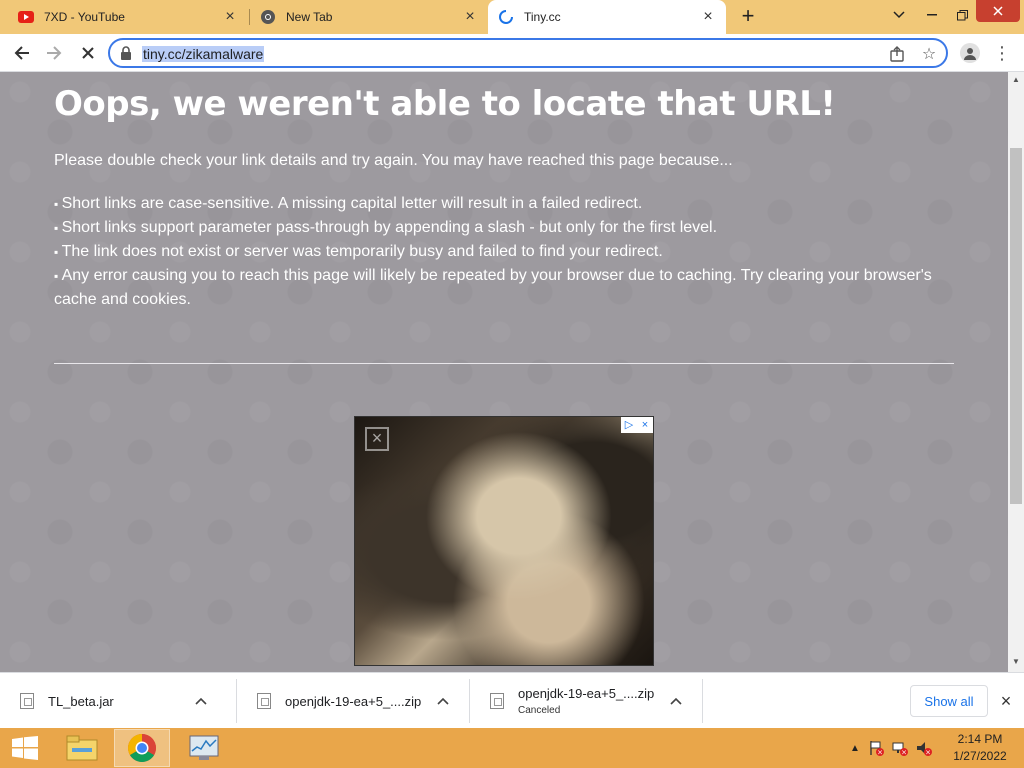  Describe the element at coordinates (932, 15) in the screenshot. I see `minimize-button` at that location.